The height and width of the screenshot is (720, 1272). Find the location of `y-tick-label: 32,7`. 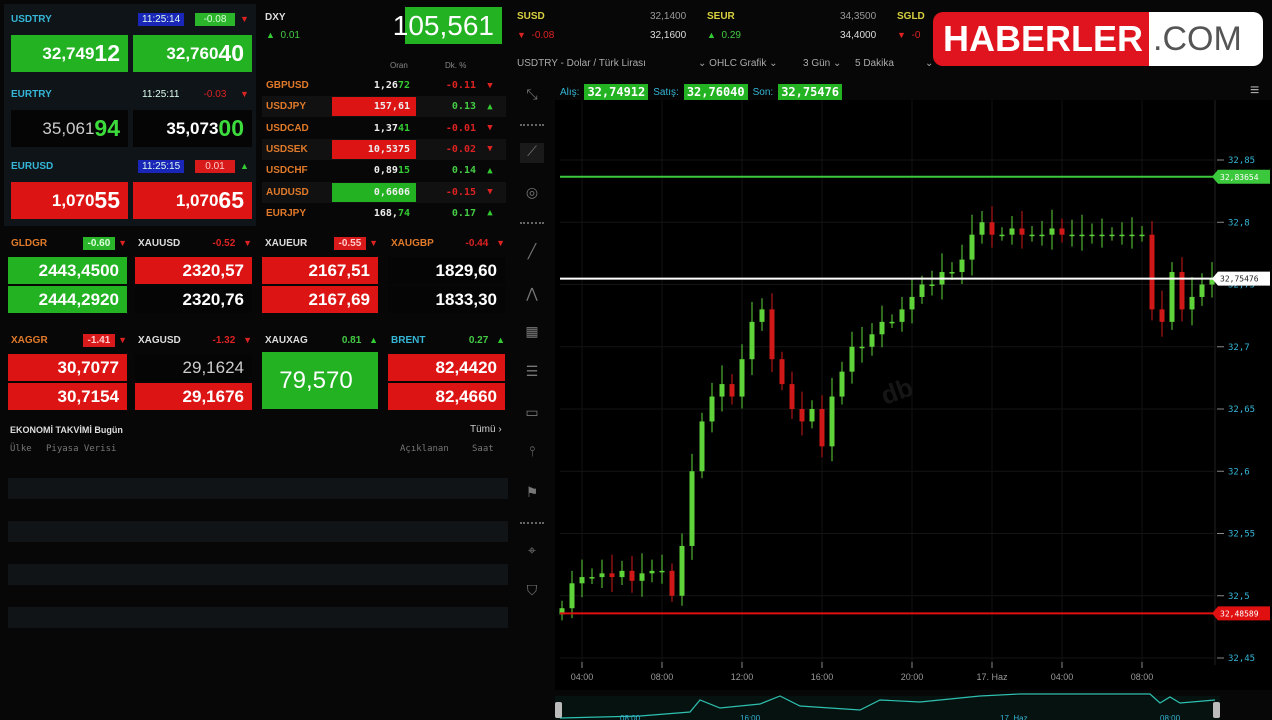

y-tick-label: 32,7 is located at coordinates (1239, 348).